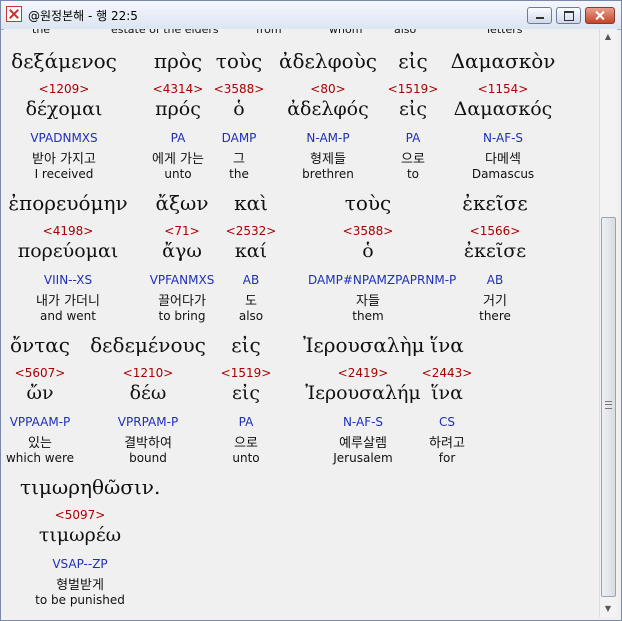 The height and width of the screenshot is (621, 622). Describe the element at coordinates (251, 203) in the screenshot. I see `greek-word: καὶ` at that location.